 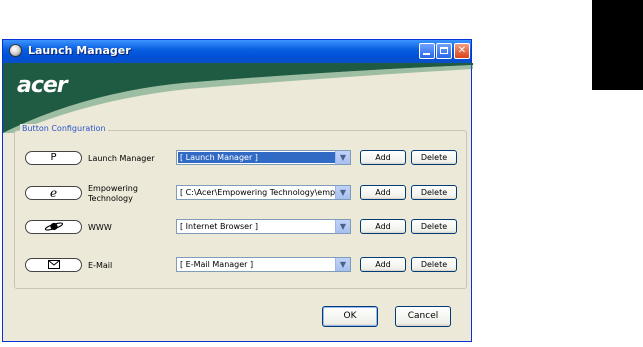 I want to click on combo-value: [ Internet Browser ], so click(x=219, y=226).